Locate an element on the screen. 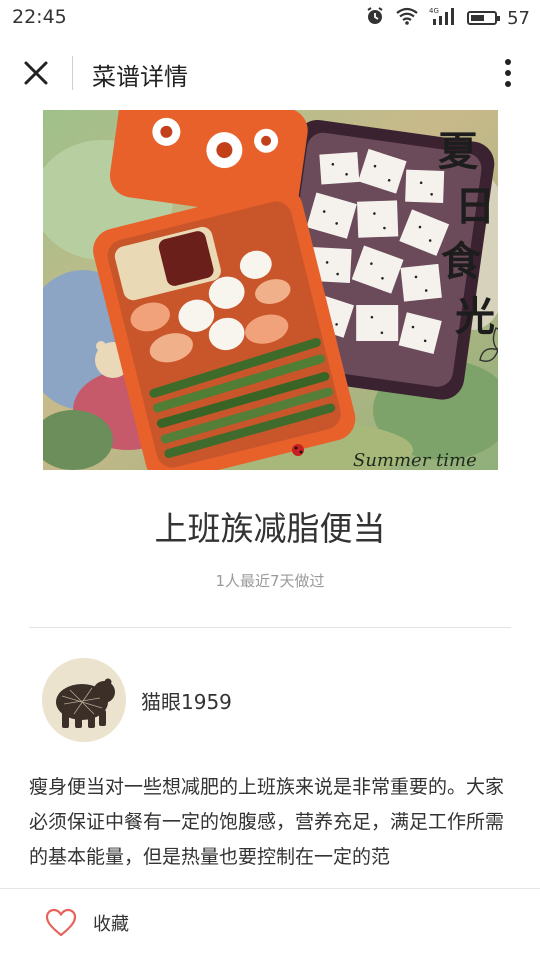  close-icon is located at coordinates (36, 73).